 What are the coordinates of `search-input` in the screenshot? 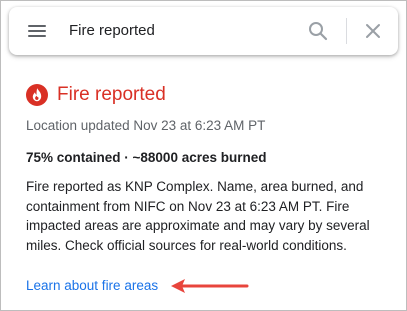 It's located at (179, 31).